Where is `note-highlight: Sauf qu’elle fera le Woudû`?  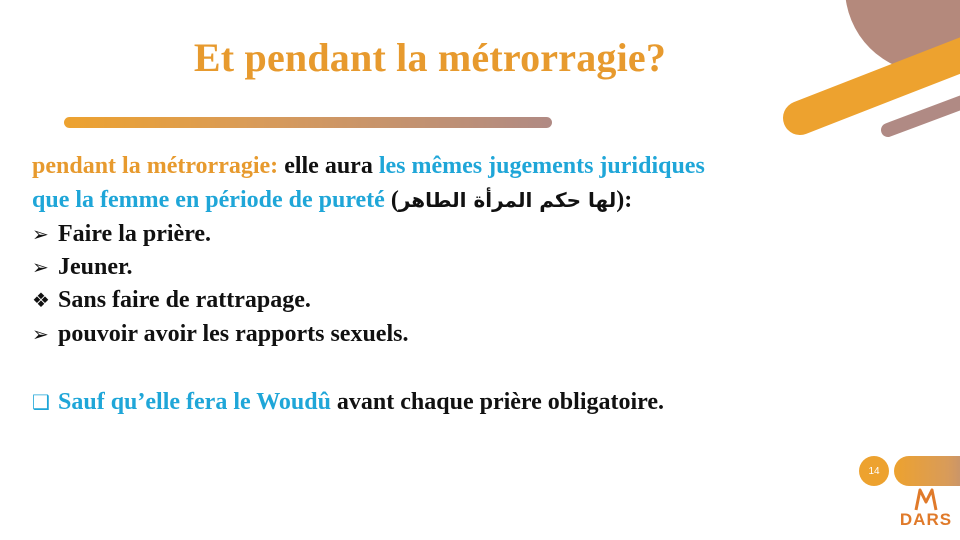
note-highlight: Sauf qu’elle fera le Woudû is located at coordinates (194, 402).